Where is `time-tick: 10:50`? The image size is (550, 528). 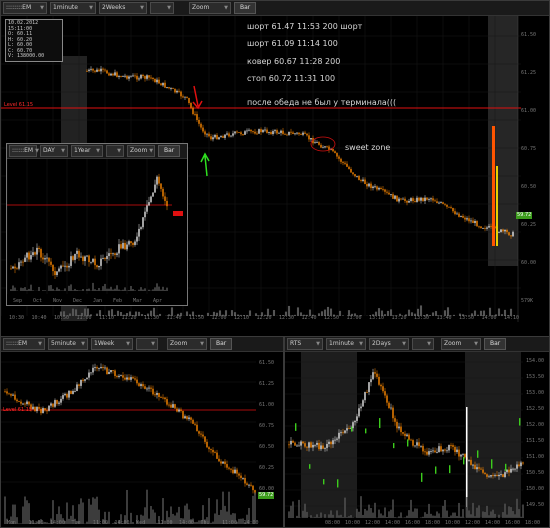 time-tick: 10:50 is located at coordinates (61, 318).